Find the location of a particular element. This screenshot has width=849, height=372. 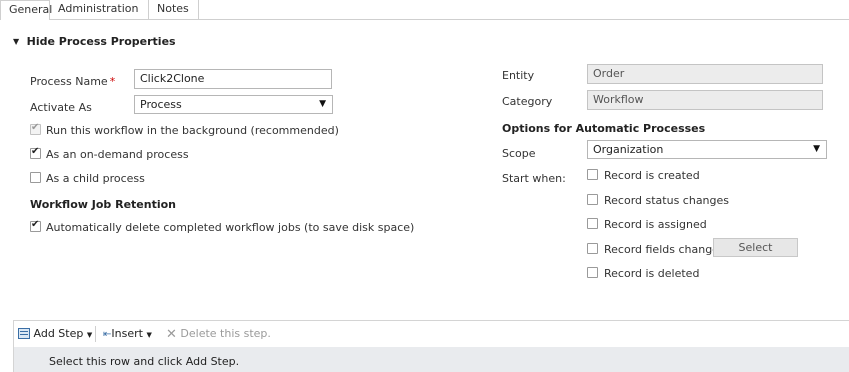

section-title: Hide Process Properties is located at coordinates (101, 41).